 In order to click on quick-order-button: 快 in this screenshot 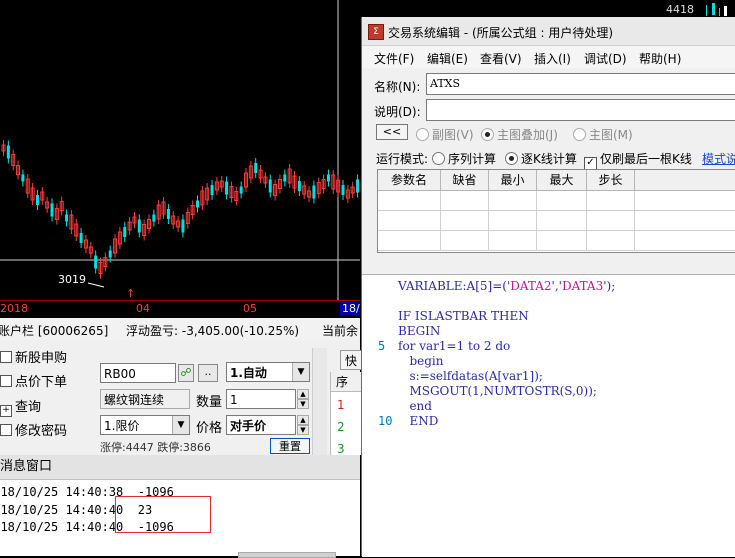, I will do `click(351, 360)`.